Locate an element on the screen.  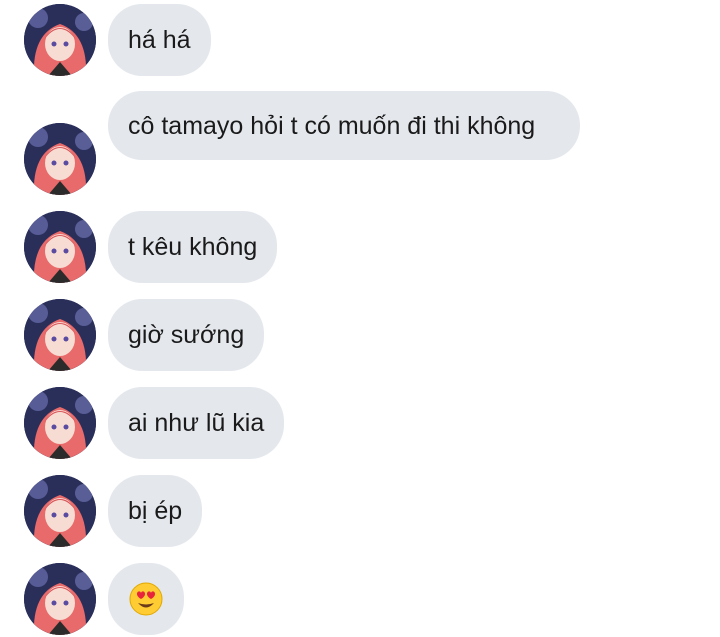
message-text: t kêu không is located at coordinates (193, 247).